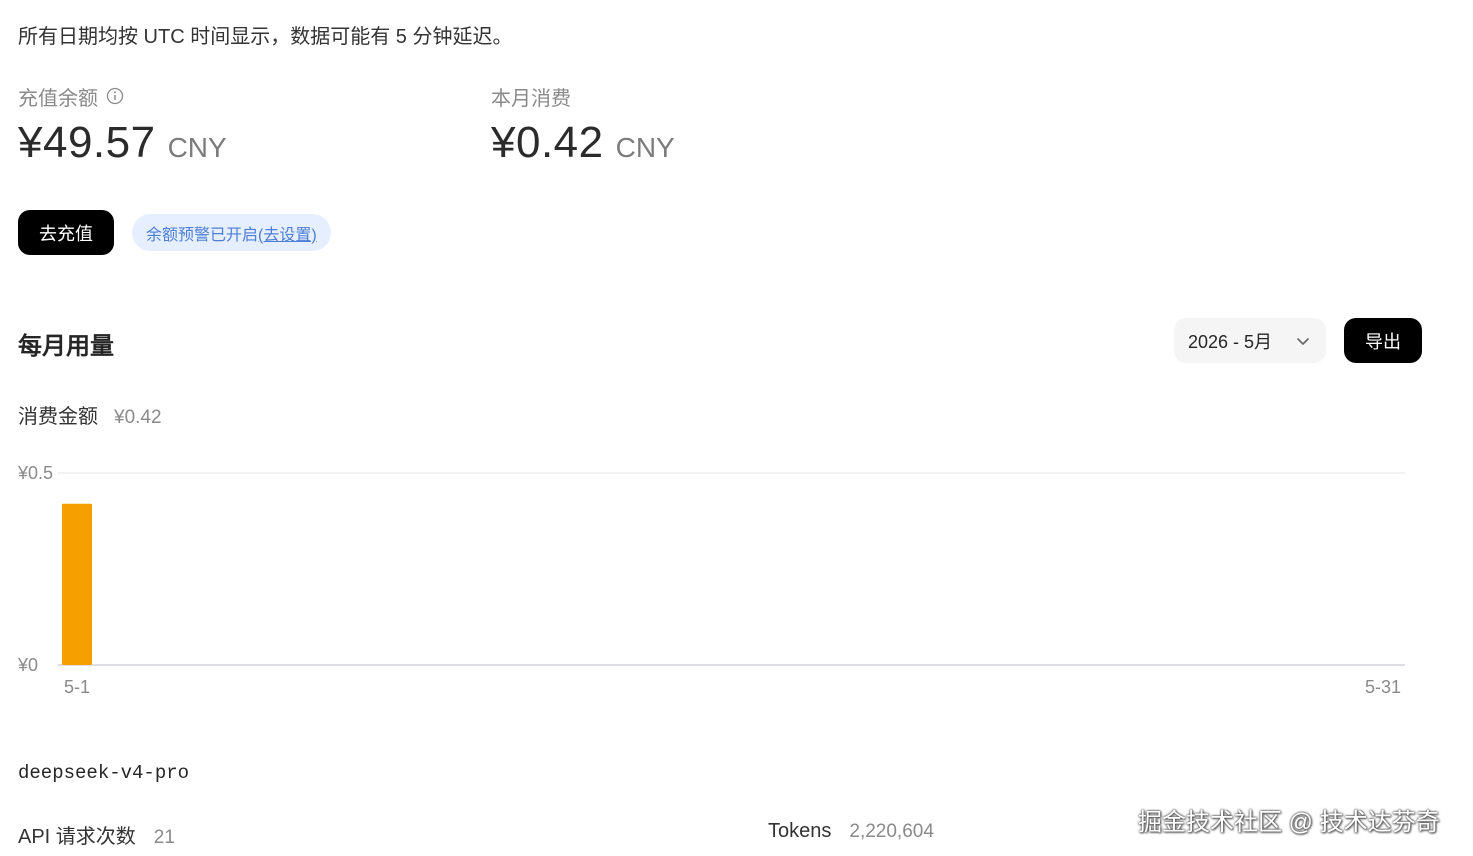 The width and height of the screenshot is (1473, 856). I want to click on api-requests-metric: API 请求次数 21, so click(96, 834).